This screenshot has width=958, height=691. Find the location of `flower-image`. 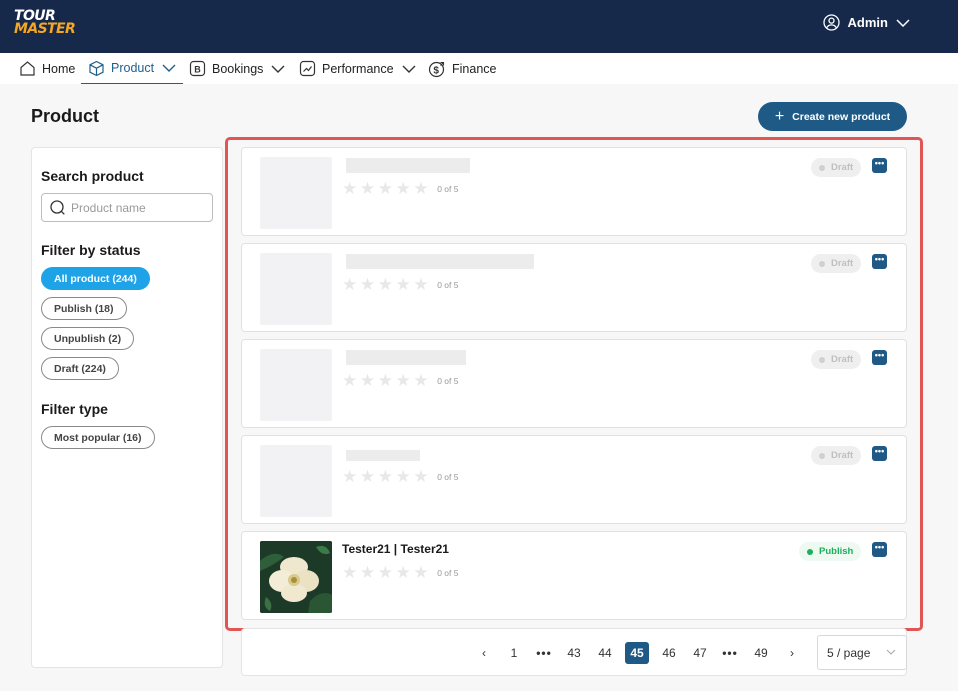

flower-image is located at coordinates (296, 577).